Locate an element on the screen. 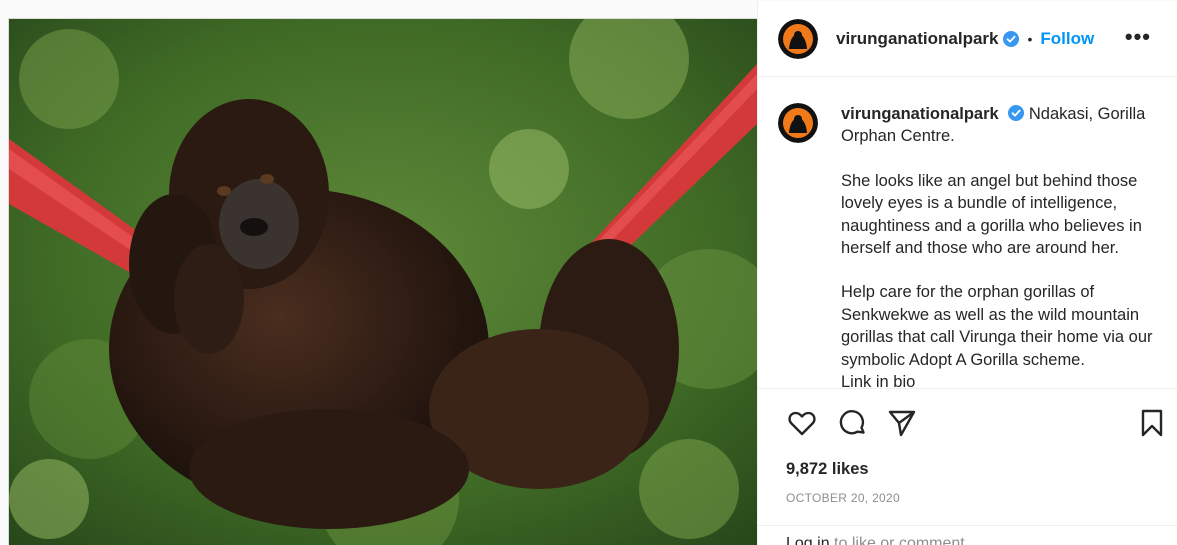 The height and width of the screenshot is (545, 1177). comment-icon is located at coordinates (852, 423).